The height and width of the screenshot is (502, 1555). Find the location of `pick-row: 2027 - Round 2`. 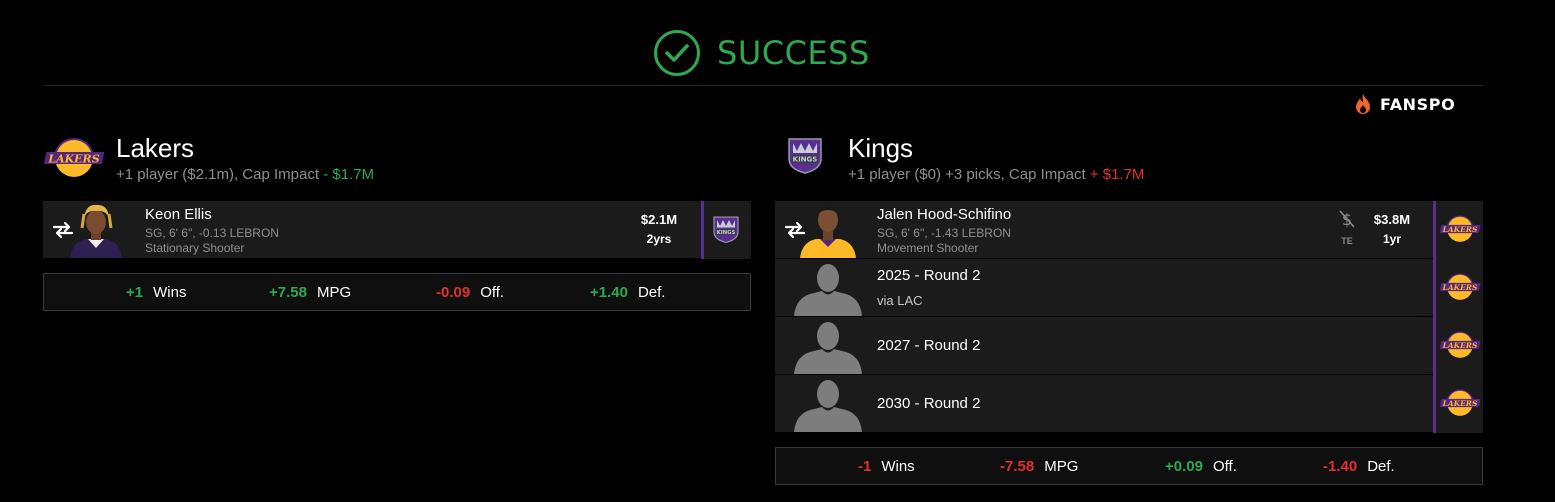

pick-row: 2027 - Round 2 is located at coordinates (1129, 346).